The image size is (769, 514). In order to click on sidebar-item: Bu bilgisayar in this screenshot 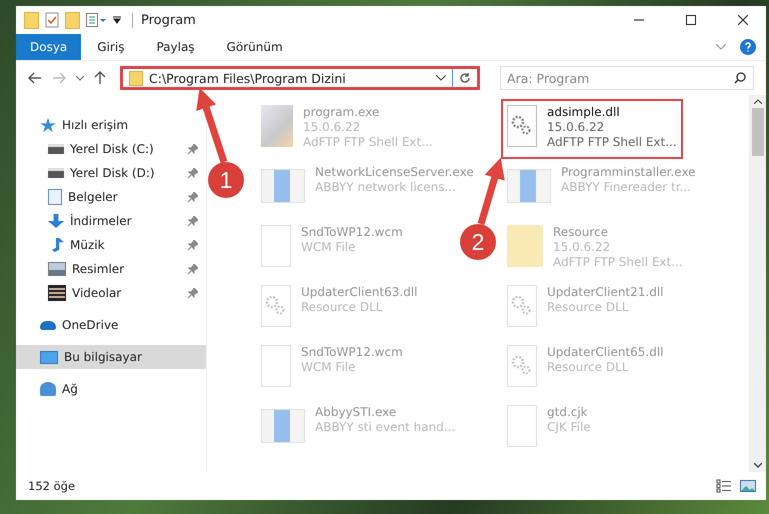, I will do `click(111, 357)`.